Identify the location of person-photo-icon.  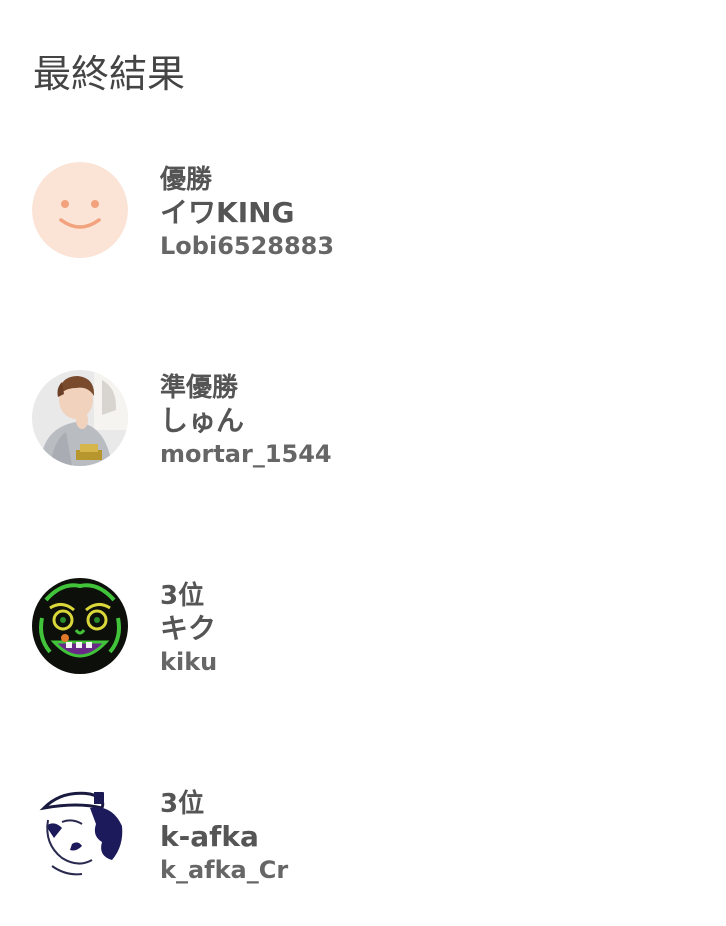
(80, 418).